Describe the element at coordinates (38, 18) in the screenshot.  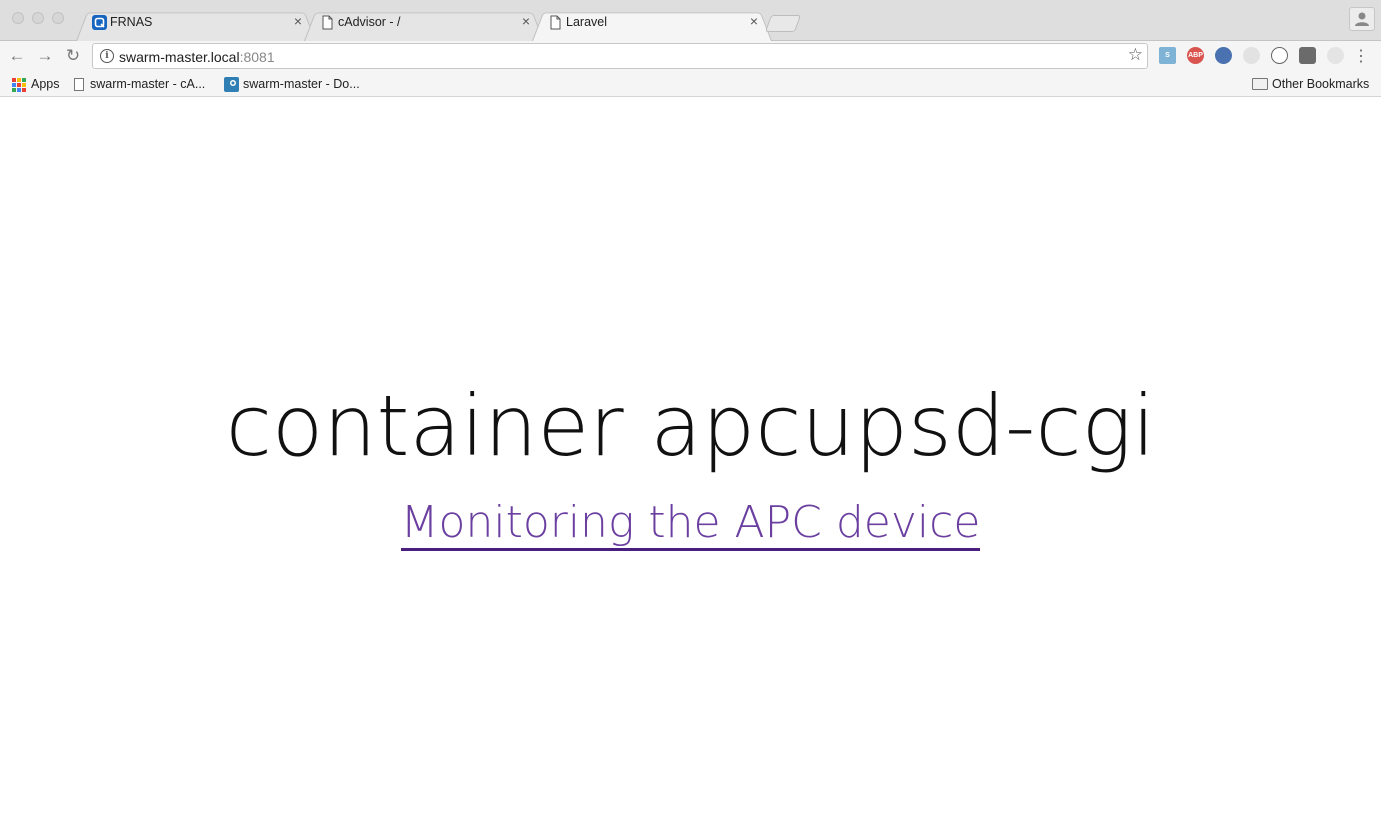
I see `window-minimize-button` at that location.